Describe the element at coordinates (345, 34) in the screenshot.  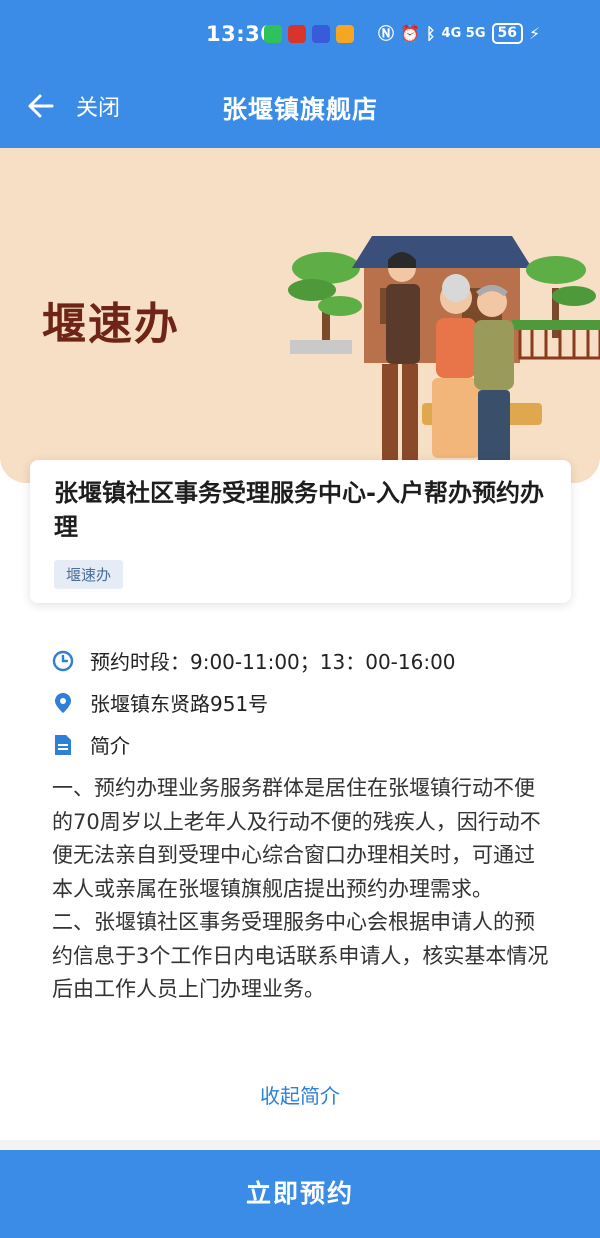
I see `weibo-icon` at that location.